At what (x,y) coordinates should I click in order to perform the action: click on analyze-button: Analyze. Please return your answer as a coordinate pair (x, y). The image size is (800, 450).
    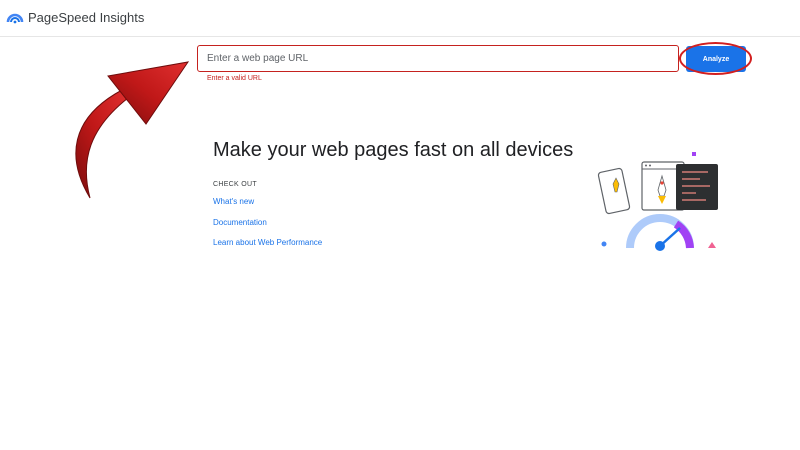
    Looking at the image, I should click on (716, 59).